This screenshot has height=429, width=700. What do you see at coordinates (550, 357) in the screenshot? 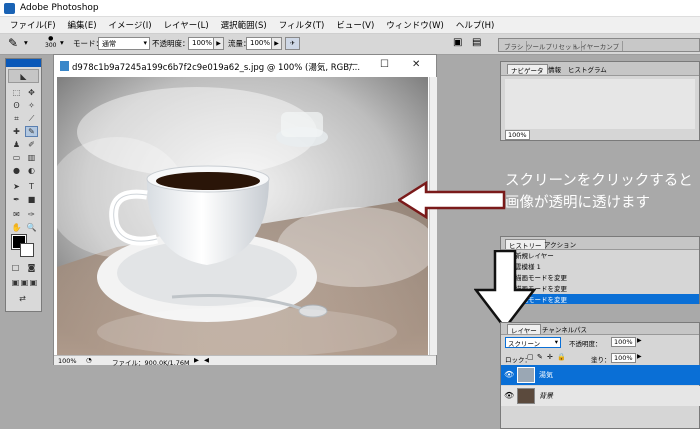
I see `lock-position-icon: ✛` at bounding box center [550, 357].